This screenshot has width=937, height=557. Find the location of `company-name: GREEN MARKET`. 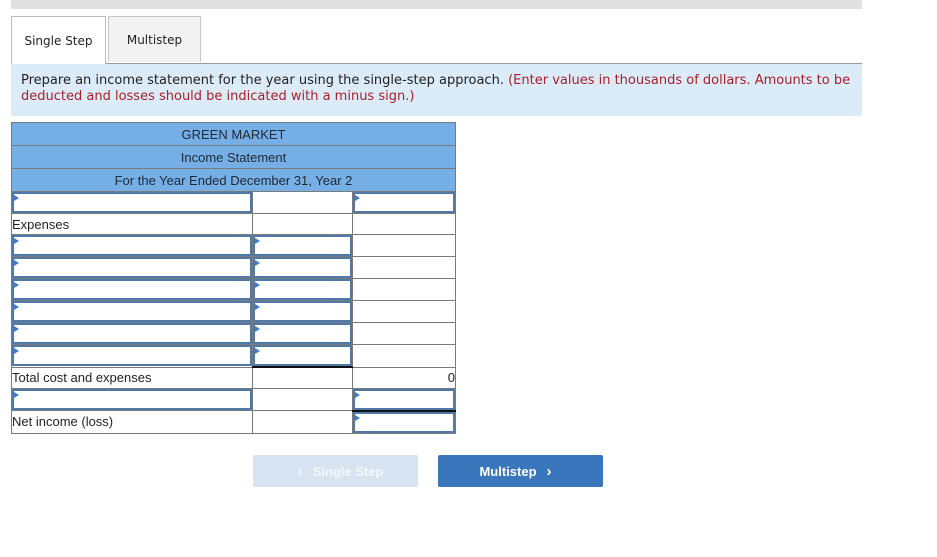

company-name: GREEN MARKET is located at coordinates (233, 134).